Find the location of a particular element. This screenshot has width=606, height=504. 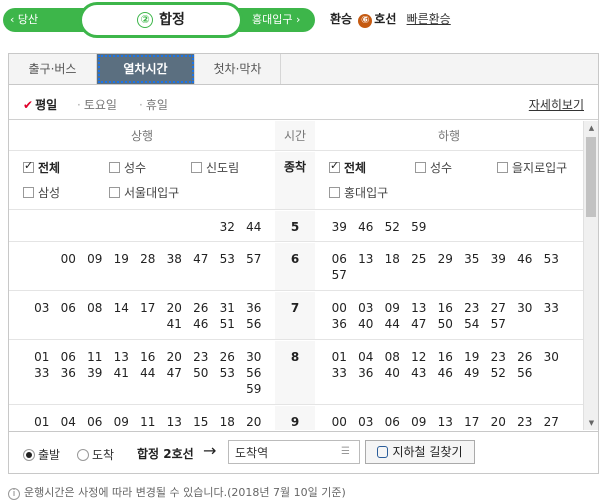

filter-down-all: 전체 is located at coordinates (347, 167).